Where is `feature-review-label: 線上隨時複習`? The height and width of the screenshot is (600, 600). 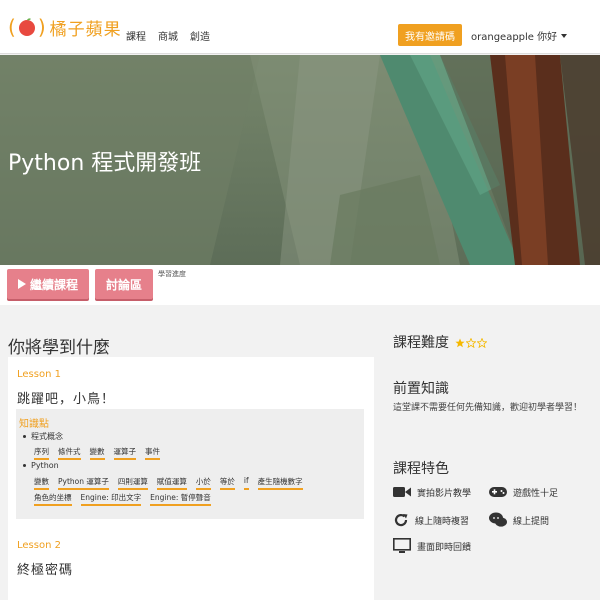 feature-review-label: 線上隨時複習 is located at coordinates (442, 521).